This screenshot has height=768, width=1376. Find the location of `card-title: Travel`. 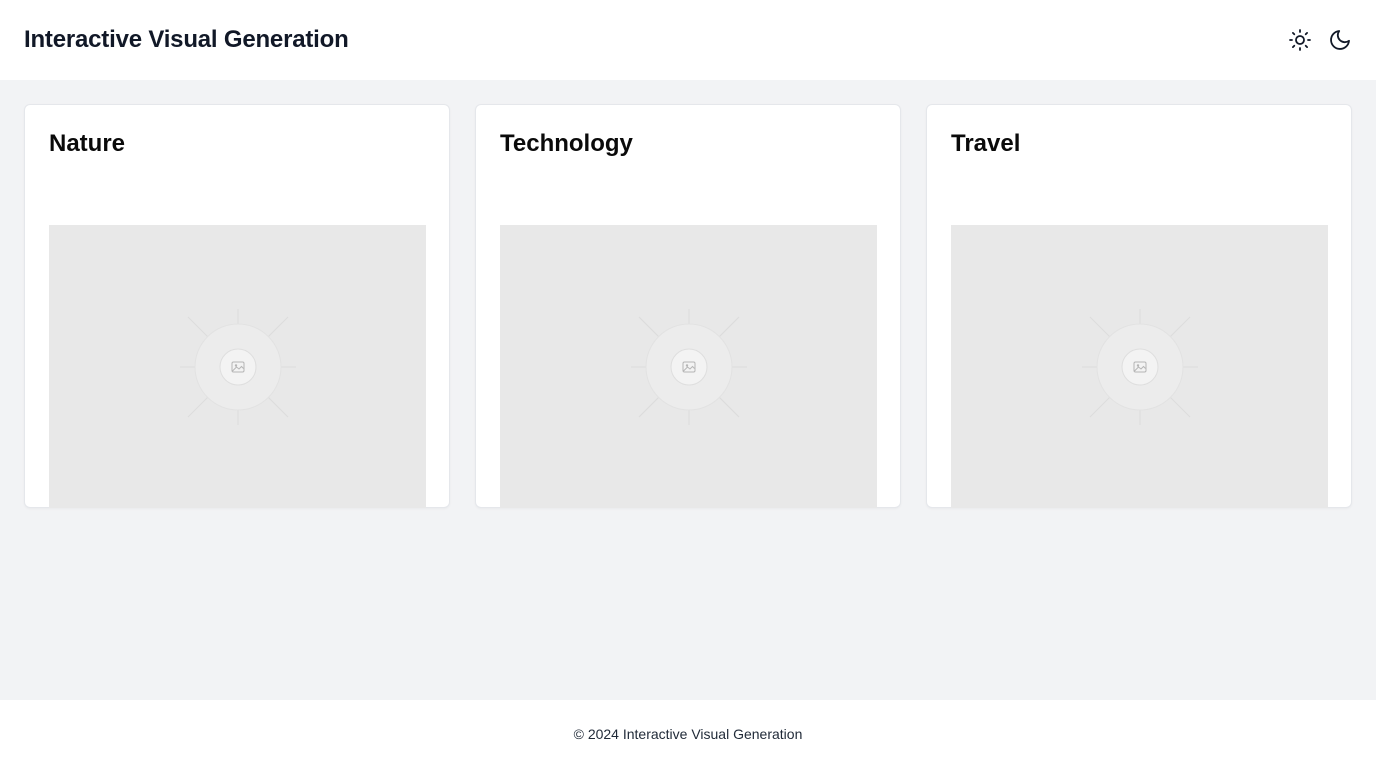

card-title: Travel is located at coordinates (986, 143).